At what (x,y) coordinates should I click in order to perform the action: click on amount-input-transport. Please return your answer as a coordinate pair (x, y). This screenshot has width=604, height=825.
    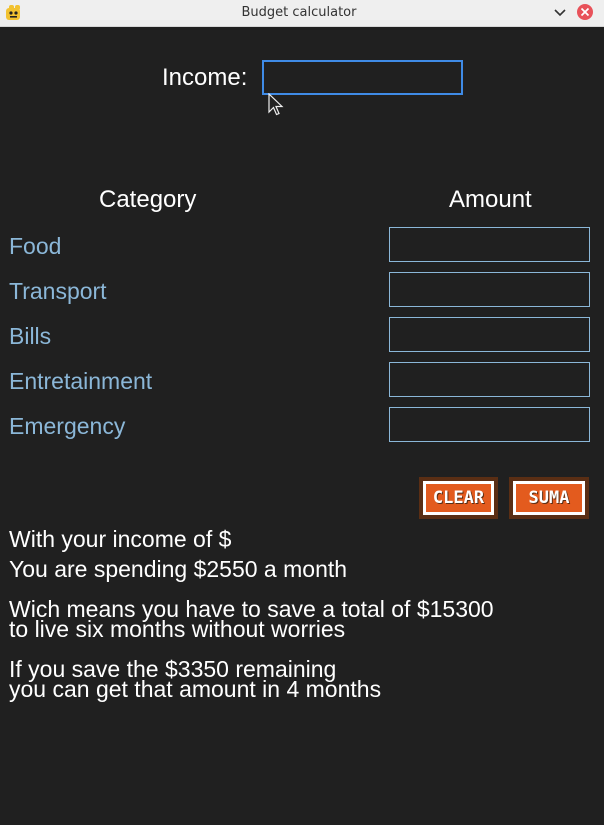
    Looking at the image, I should click on (489, 289).